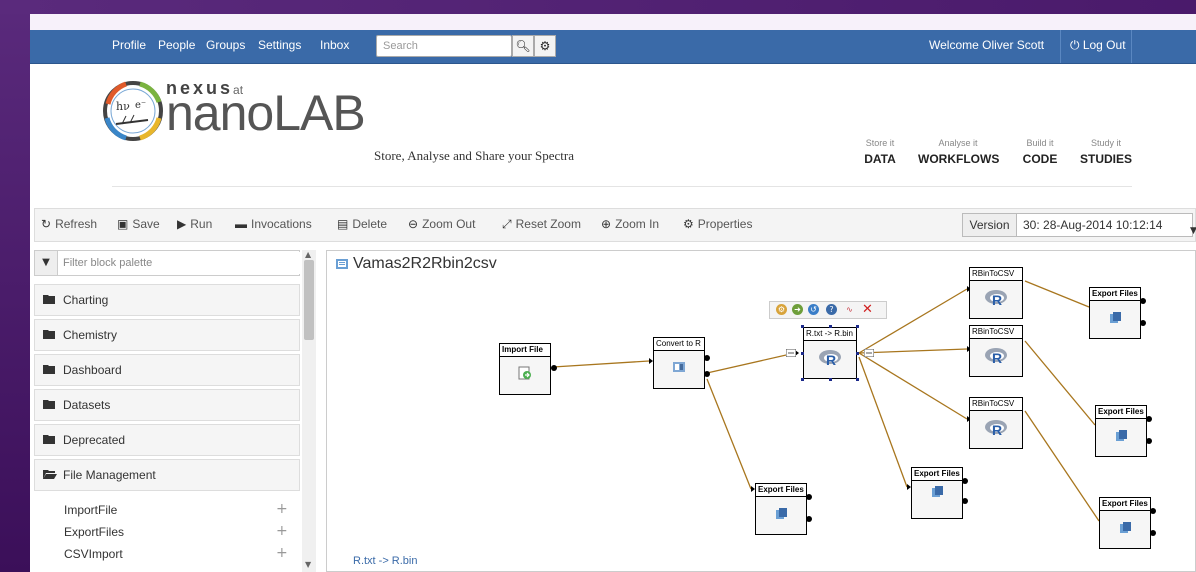 The width and height of the screenshot is (1196, 572). I want to click on category-chemistry: Chemistry, so click(167, 335).